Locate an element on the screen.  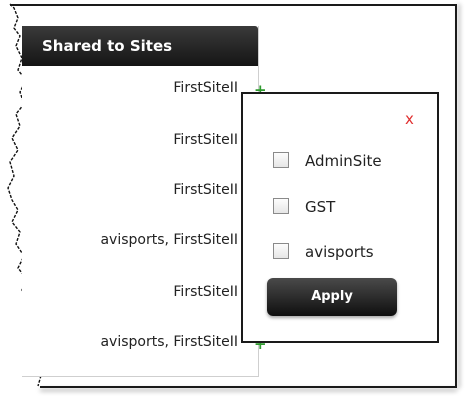
shared-to-sites-header: Shared to Sites is located at coordinates (140, 46).